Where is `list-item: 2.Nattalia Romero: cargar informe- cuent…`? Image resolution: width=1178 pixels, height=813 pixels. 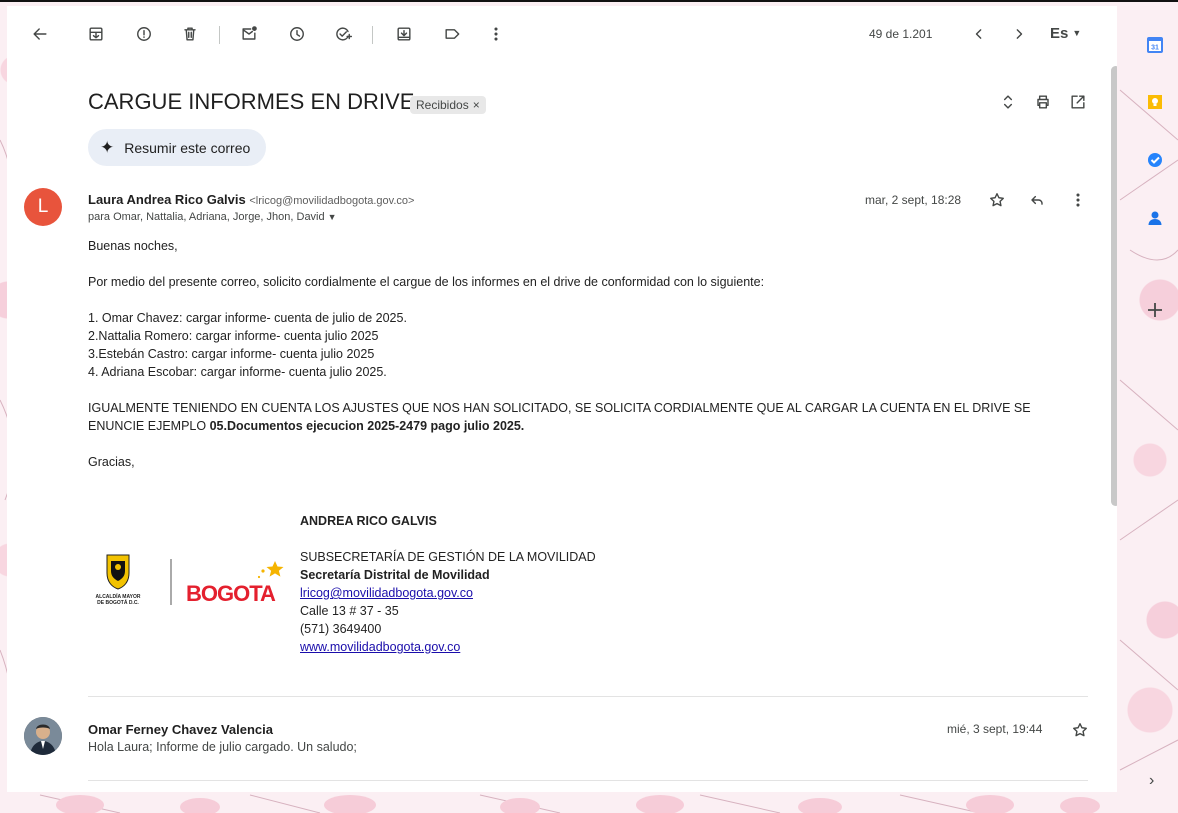 list-item: 2.Nattalia Romero: cargar informe- cuent… is located at coordinates (233, 336).